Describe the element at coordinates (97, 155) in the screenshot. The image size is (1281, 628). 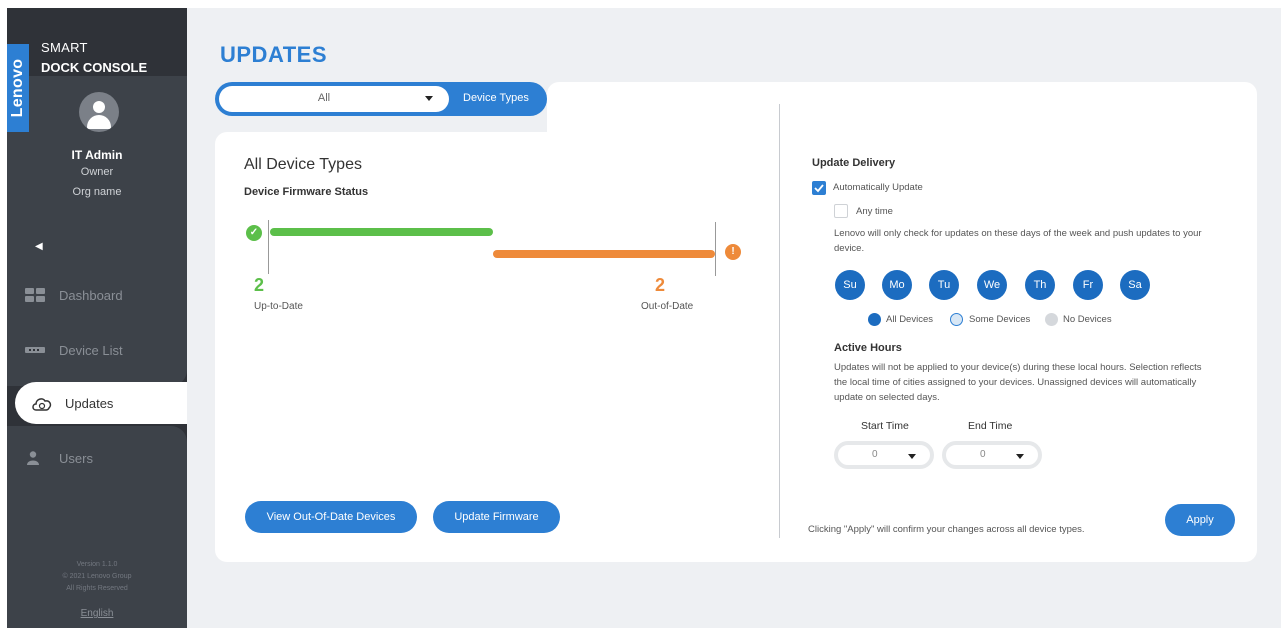
I see `user-name: IT Admin` at that location.